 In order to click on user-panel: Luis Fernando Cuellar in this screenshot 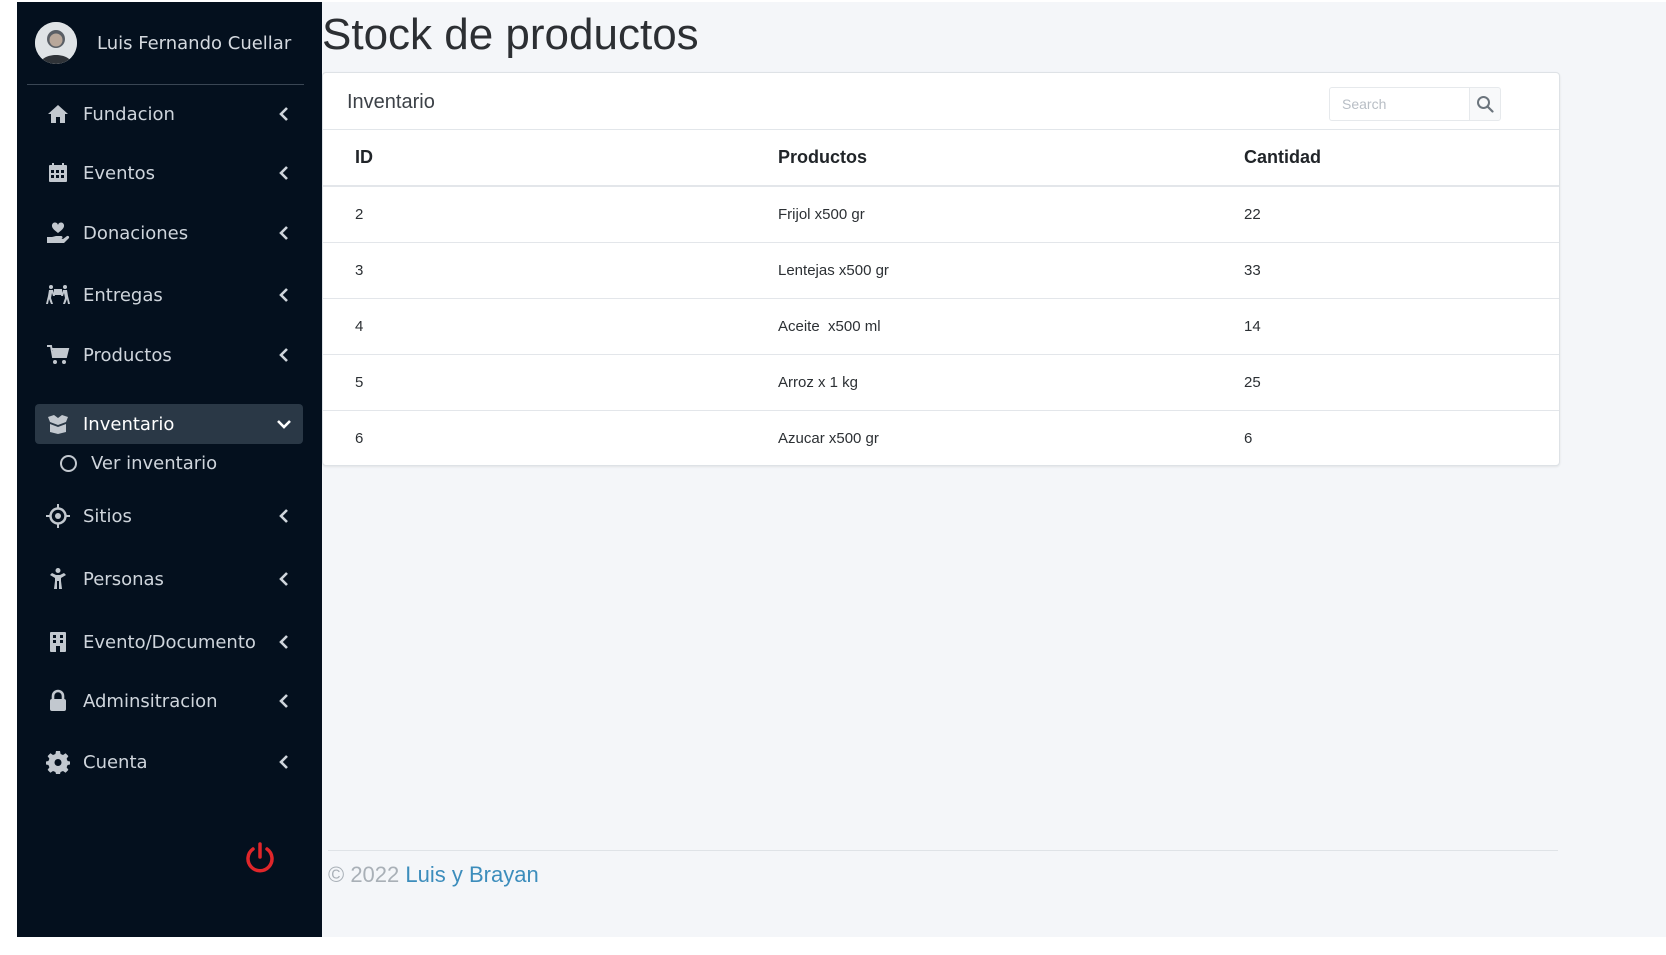, I will do `click(169, 43)`.